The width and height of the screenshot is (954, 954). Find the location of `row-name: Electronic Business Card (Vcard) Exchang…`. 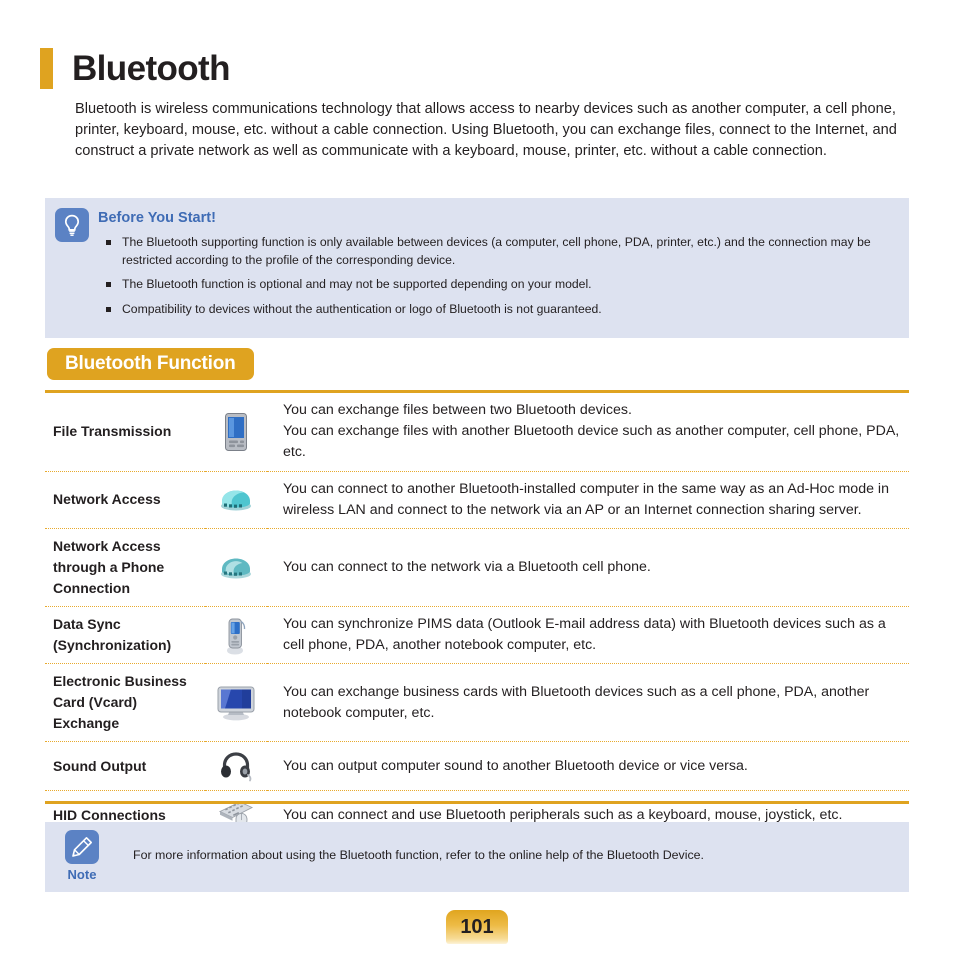

row-name: Electronic Business Card (Vcard) Exchang… is located at coordinates (125, 703).